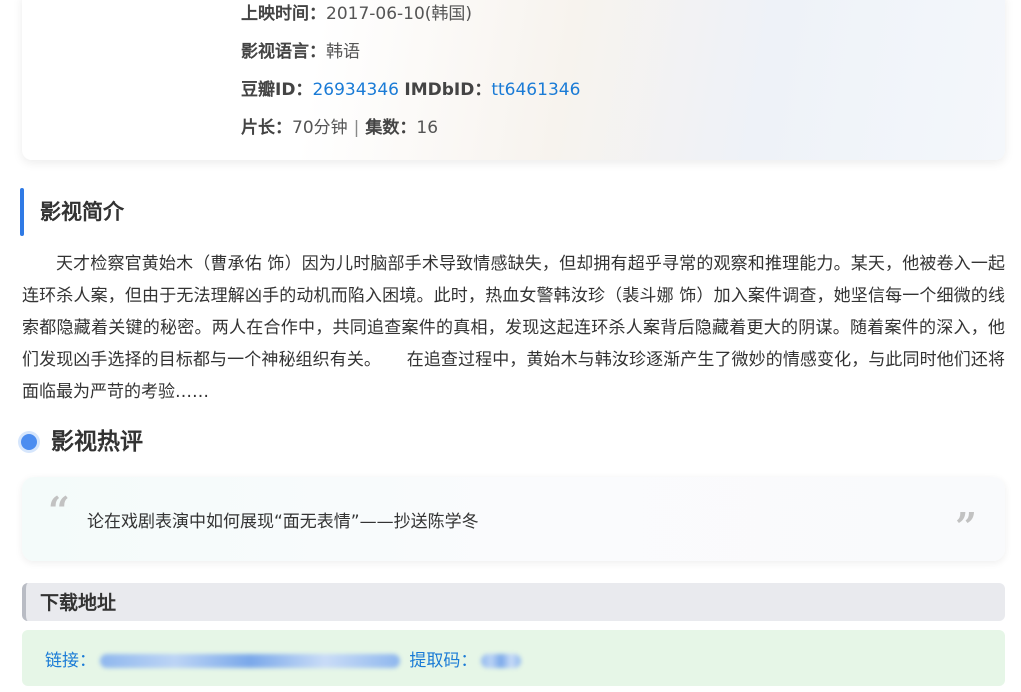  I want to click on release-value: 2017-06-10(韩国), so click(399, 14).